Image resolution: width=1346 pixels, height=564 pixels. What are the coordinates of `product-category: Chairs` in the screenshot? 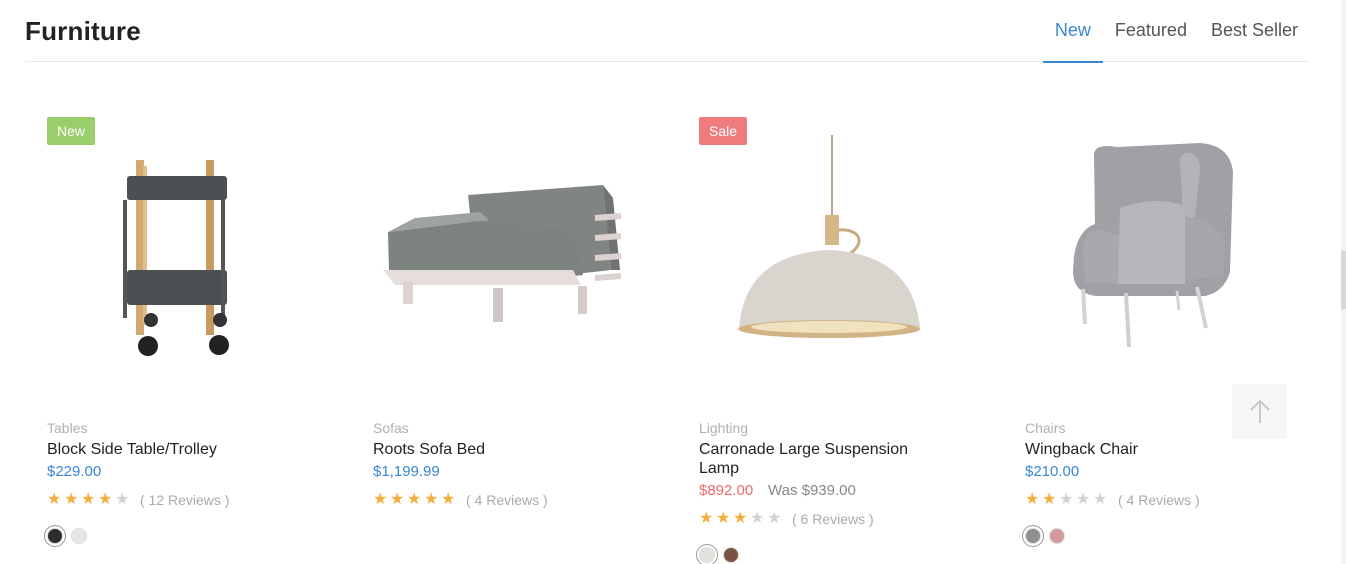 It's located at (1045, 428).